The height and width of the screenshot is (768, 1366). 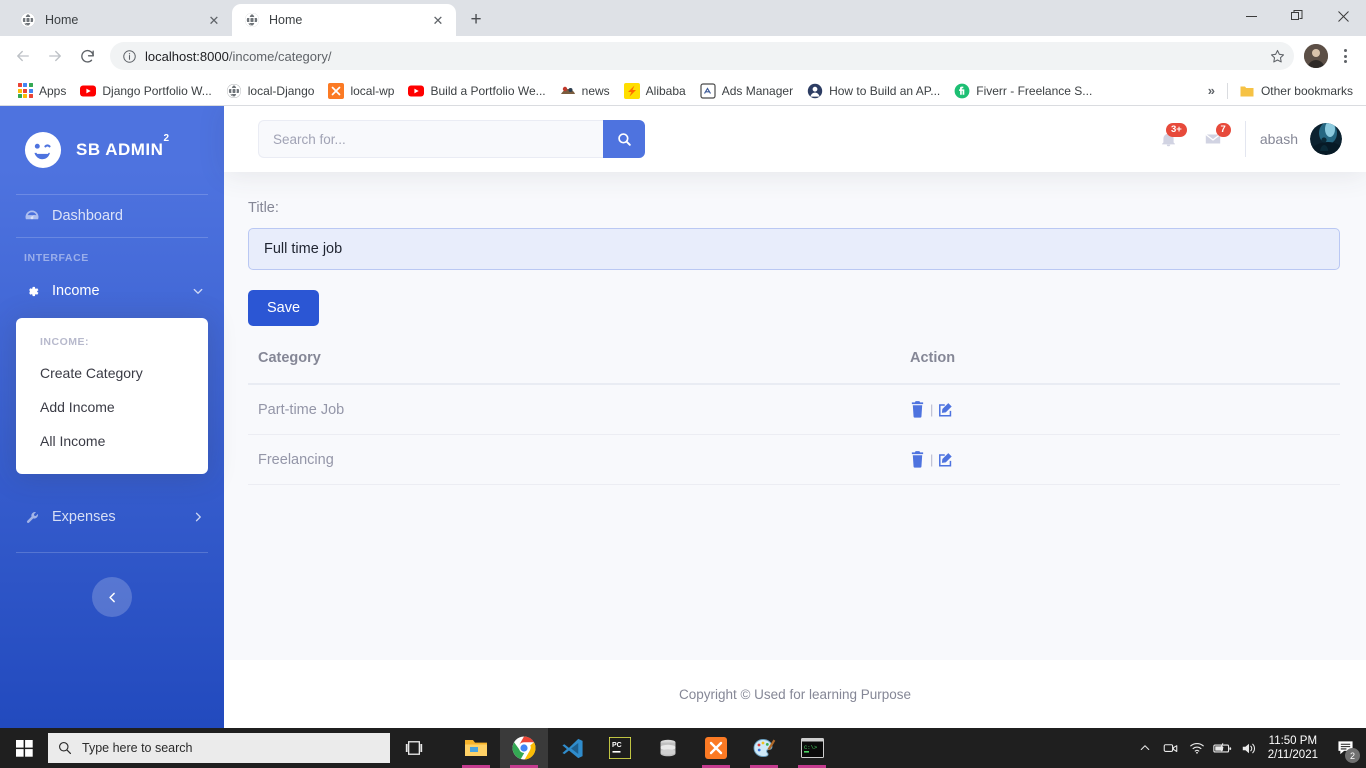 I want to click on back-button, so click(x=23, y=56).